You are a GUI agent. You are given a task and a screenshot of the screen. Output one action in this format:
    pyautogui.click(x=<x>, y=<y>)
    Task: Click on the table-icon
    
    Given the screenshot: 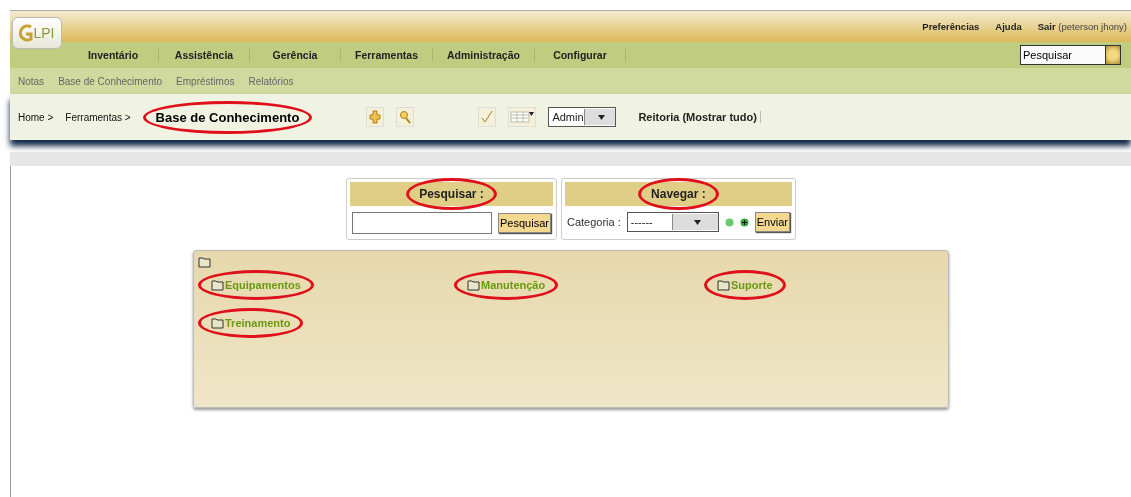 What is the action you would take?
    pyautogui.click(x=522, y=117)
    